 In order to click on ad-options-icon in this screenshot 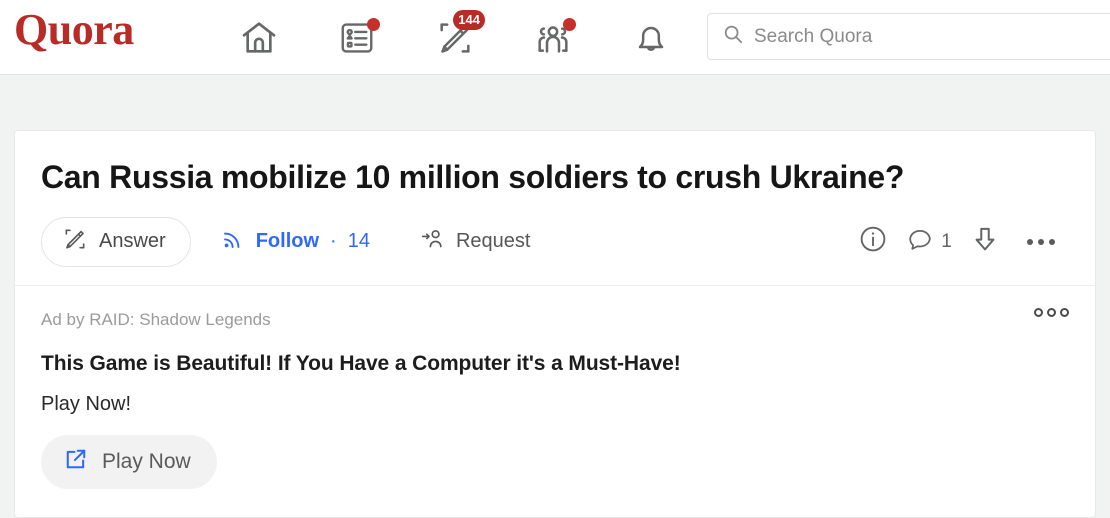, I will do `click(1051, 312)`.